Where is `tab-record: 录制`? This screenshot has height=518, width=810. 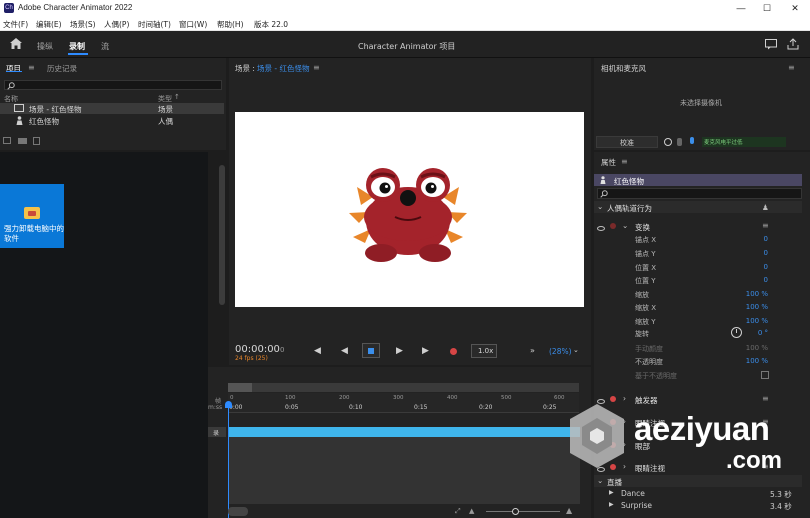
tab-record: 录制 is located at coordinates (77, 46).